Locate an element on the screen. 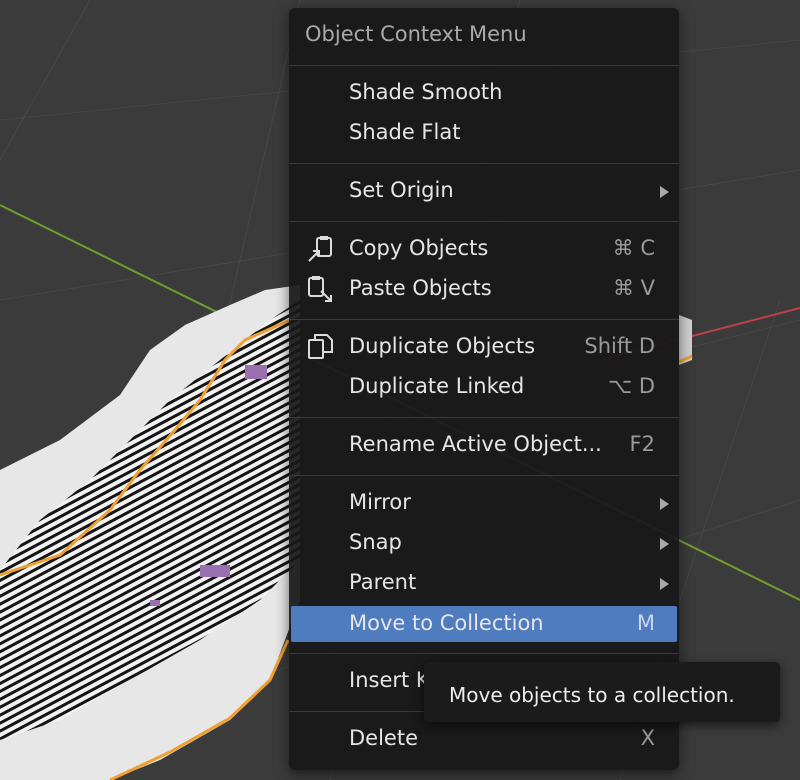 The height and width of the screenshot is (780, 800). menu-item-label: Set Origin is located at coordinates (401, 190).